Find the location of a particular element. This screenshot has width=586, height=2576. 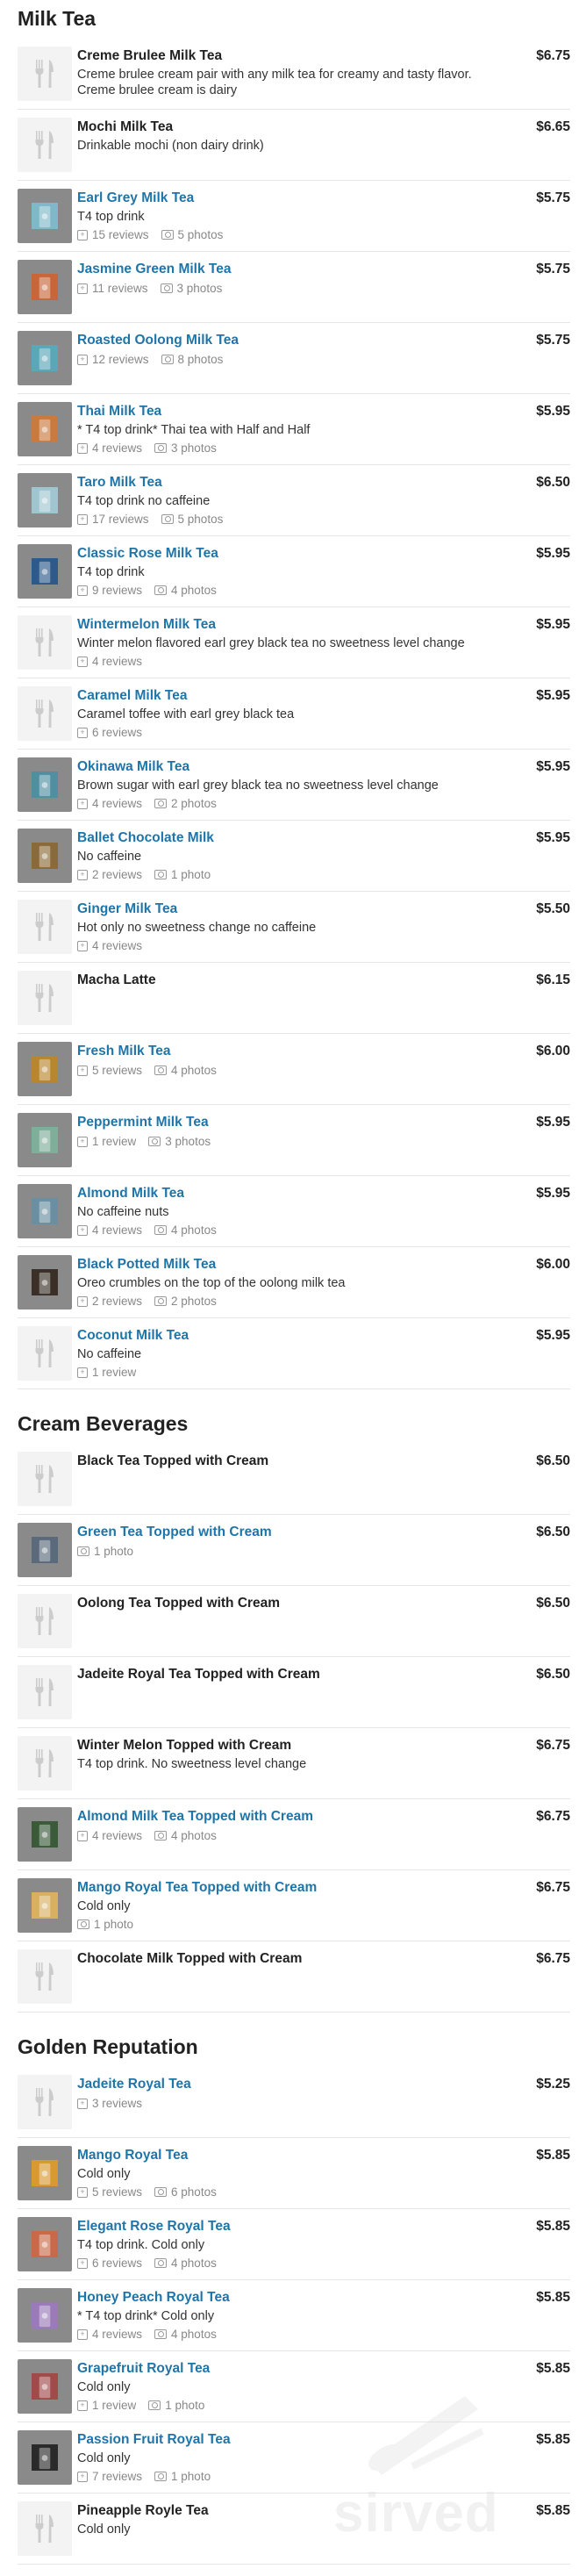

menu-item: Green Tea Topped with Cream 1 photo $6.50 is located at coordinates (294, 1550).